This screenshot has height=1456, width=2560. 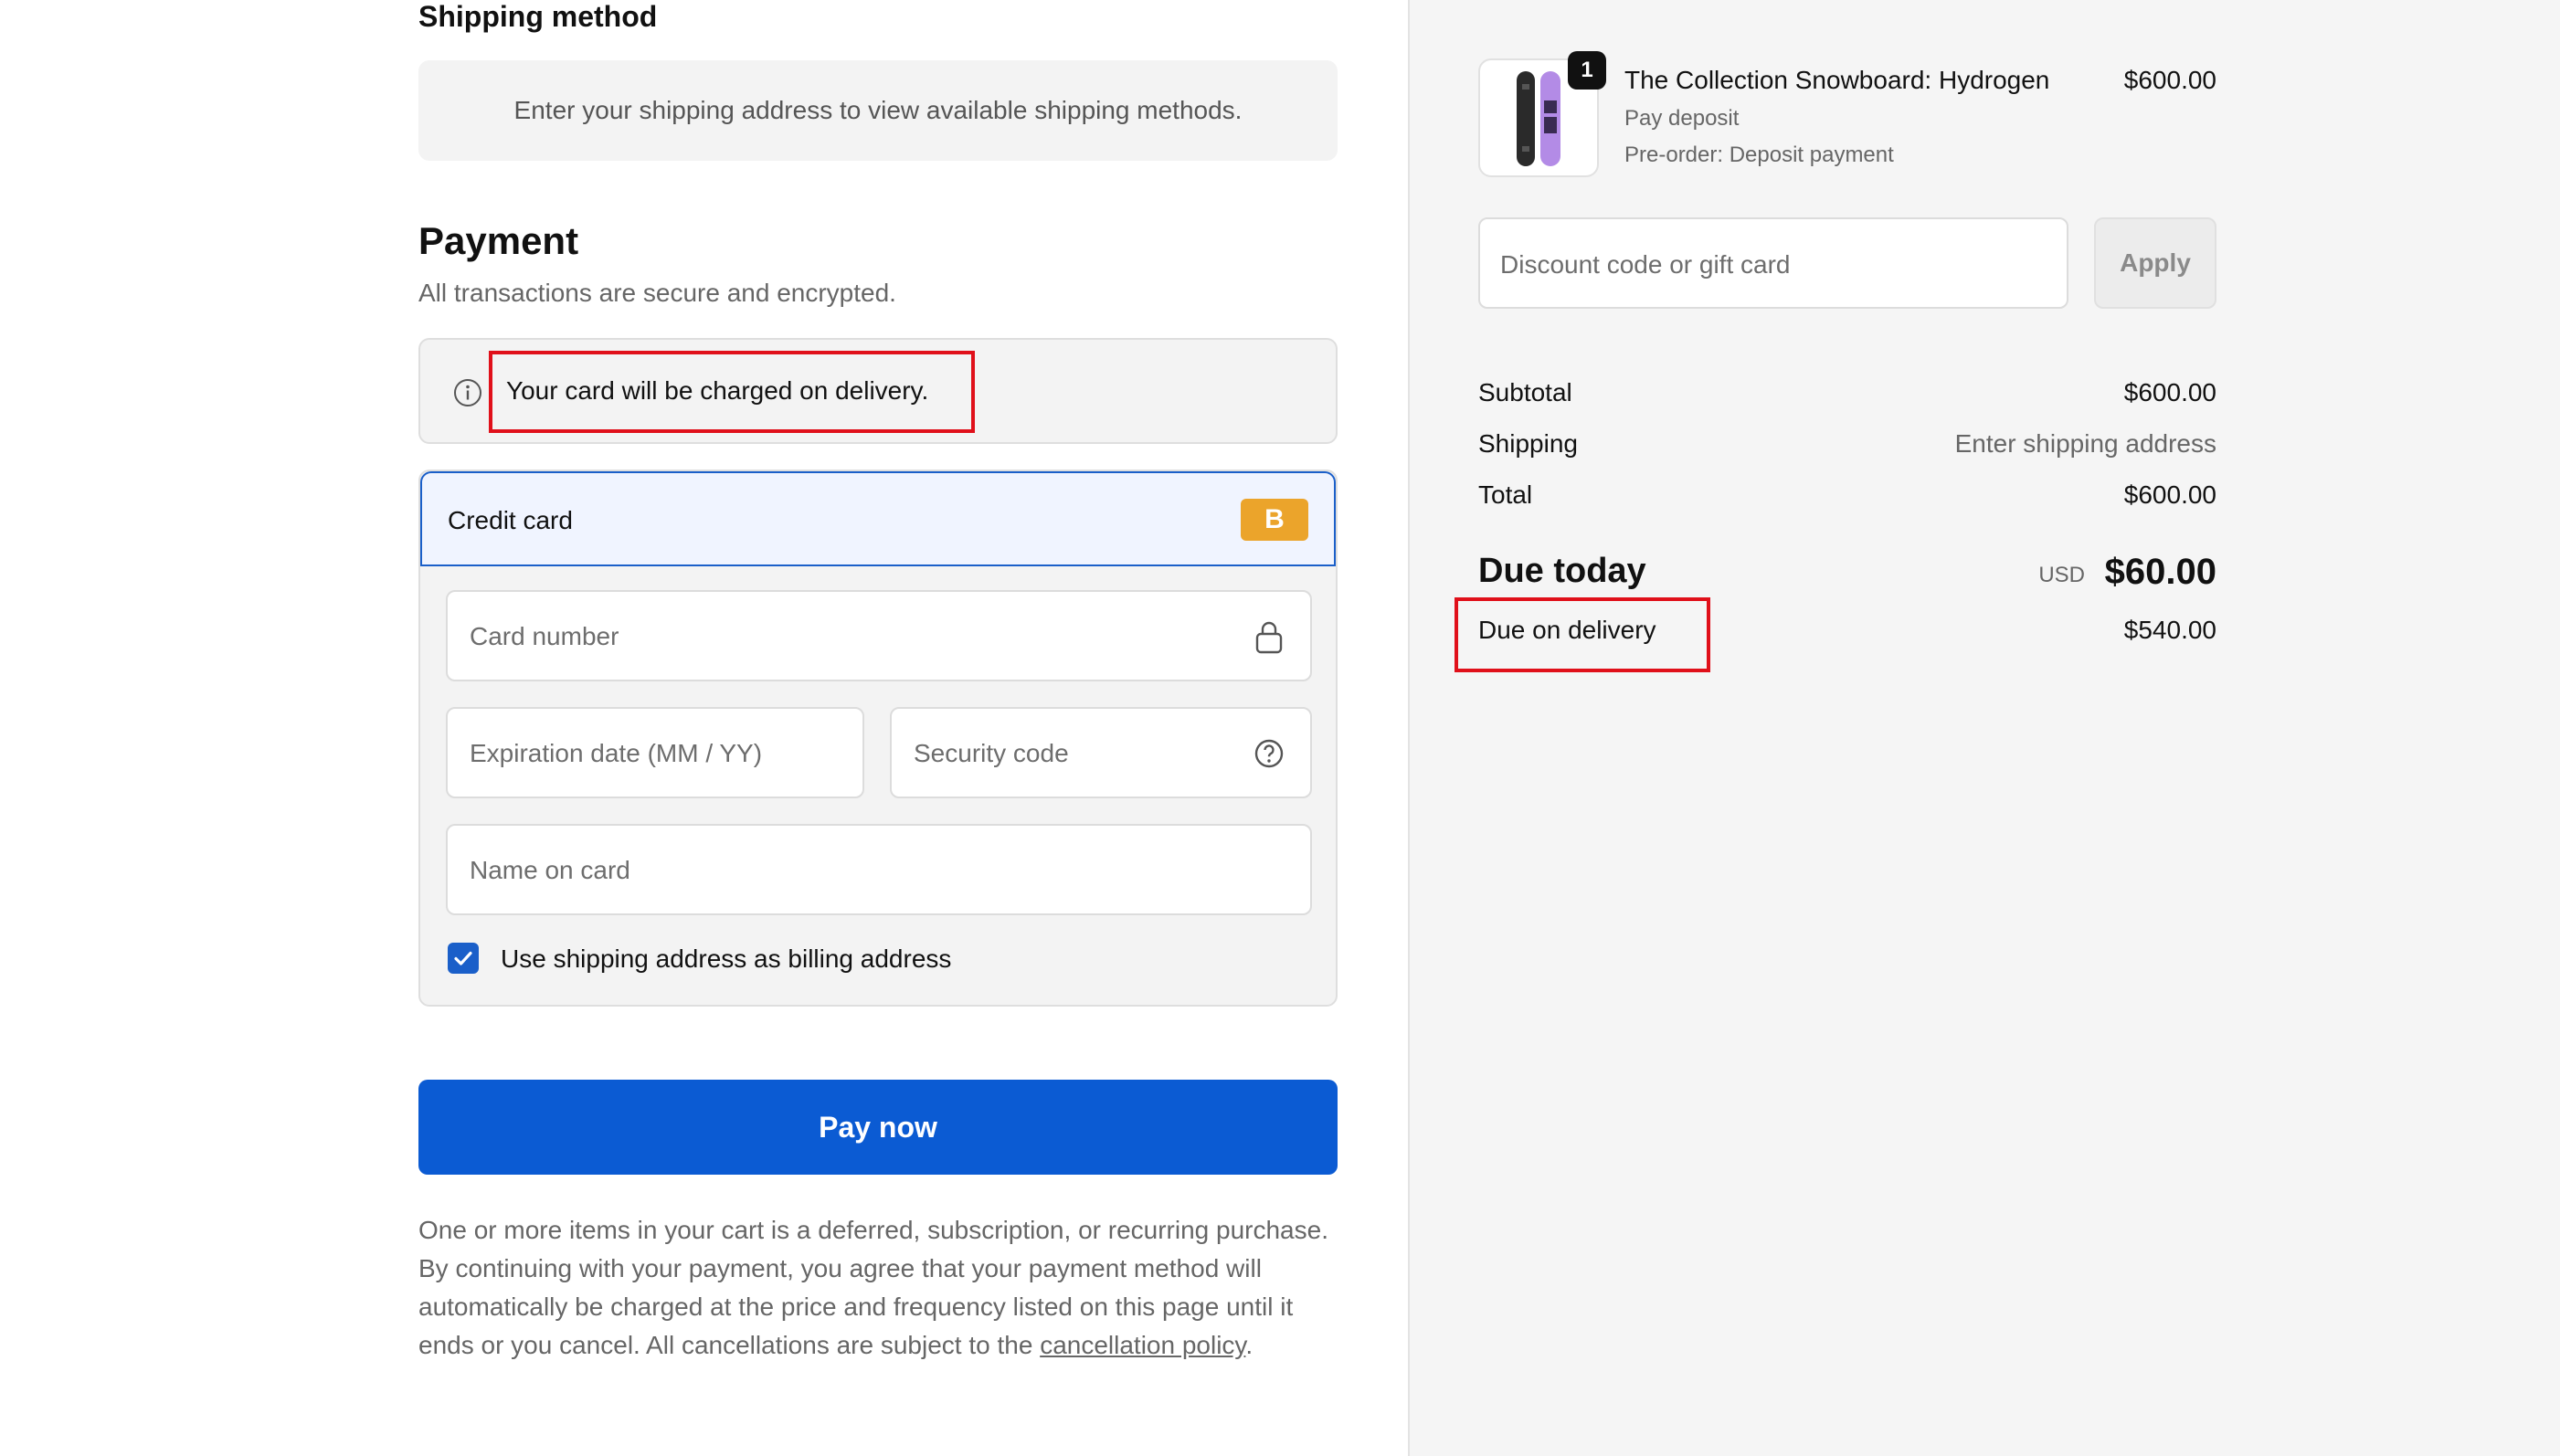 What do you see at coordinates (879, 635) in the screenshot?
I see `card-number-input: Card number` at bounding box center [879, 635].